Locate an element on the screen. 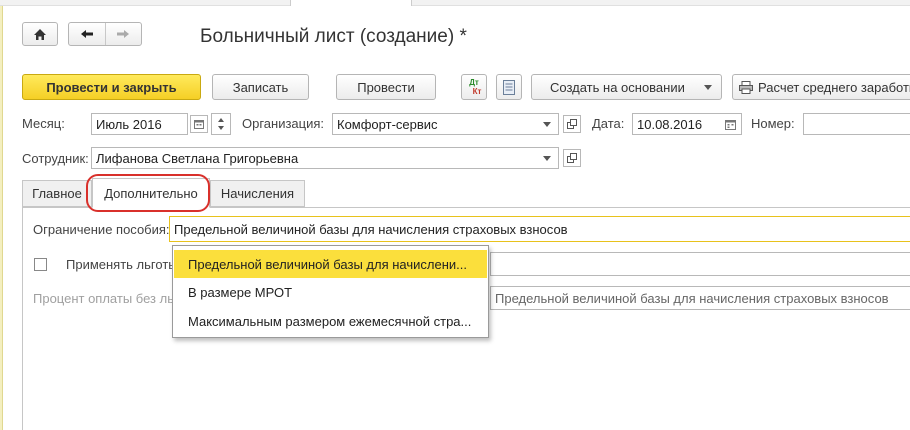 The height and width of the screenshot is (430, 910). apply-benefits-label: Применять льготы is located at coordinates (119, 264).